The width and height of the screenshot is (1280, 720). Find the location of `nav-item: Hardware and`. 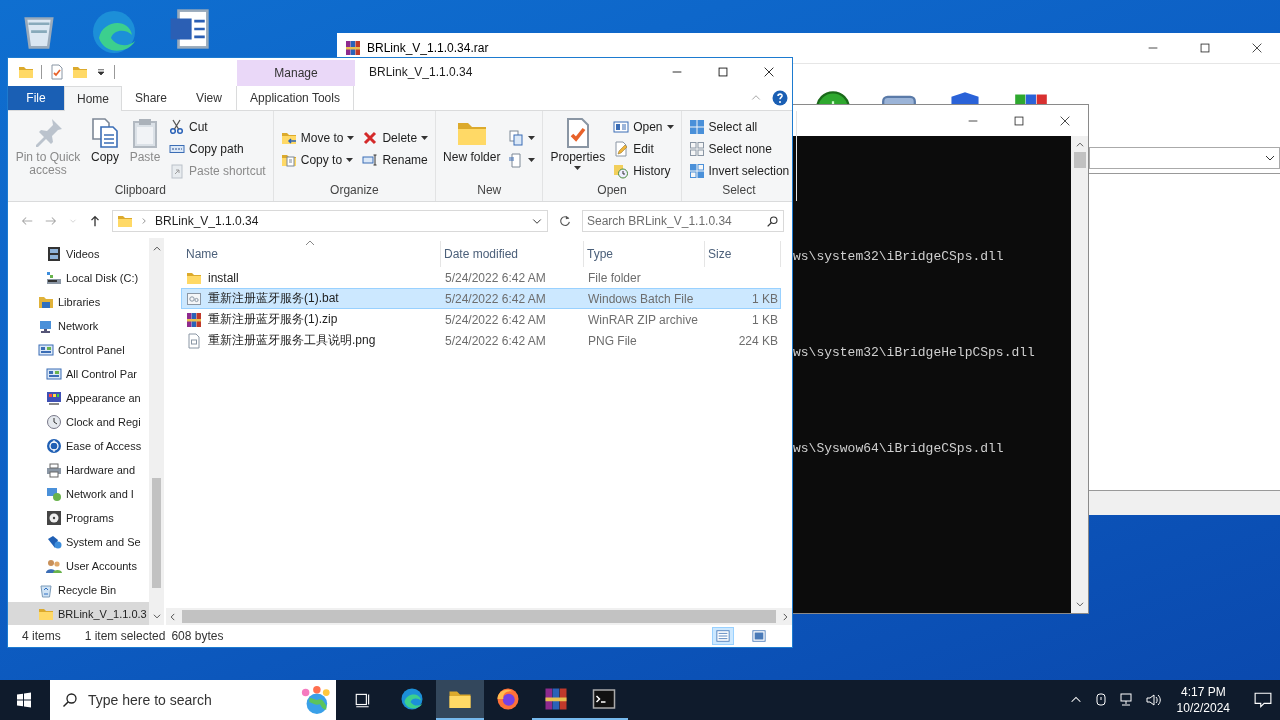

nav-item: Hardware and is located at coordinates (78, 470).